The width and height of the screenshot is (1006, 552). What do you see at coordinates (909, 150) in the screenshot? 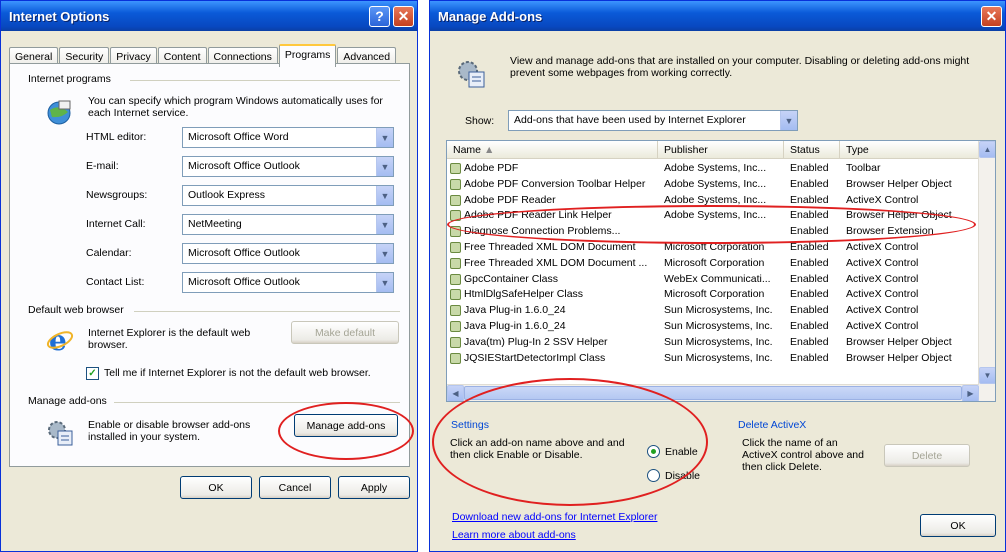
I see `column-header-type: Type` at bounding box center [909, 150].